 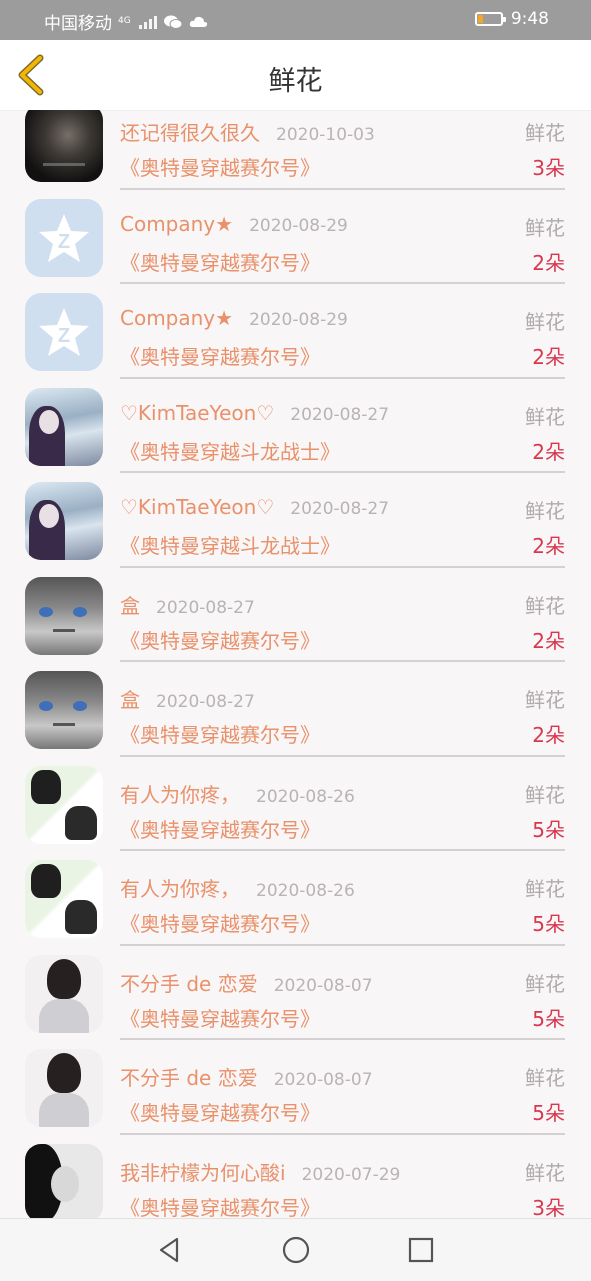 I want to click on battery-fill, so click(x=480, y=19).